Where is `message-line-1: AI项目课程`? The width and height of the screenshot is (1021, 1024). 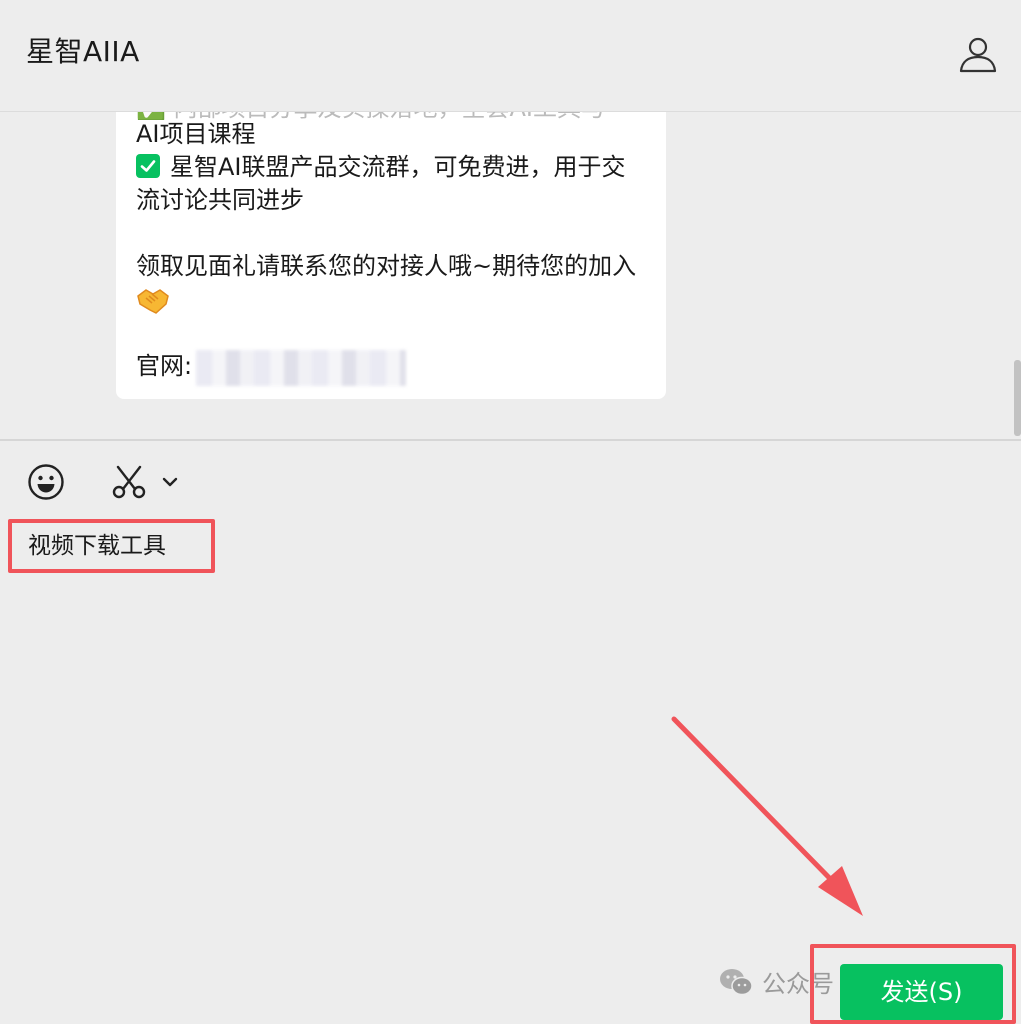 message-line-1: AI项目课程 is located at coordinates (196, 134).